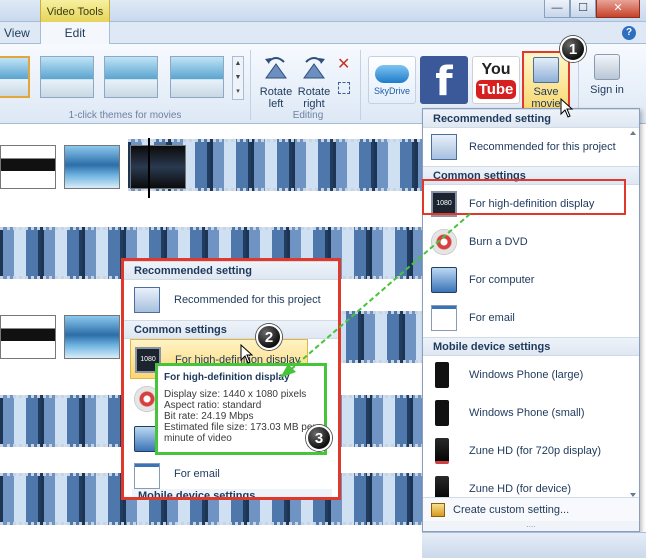 The image size is (646, 558). Describe the element at coordinates (531, 118) in the screenshot. I see `menu-header-recommended: Recommended setting` at that location.